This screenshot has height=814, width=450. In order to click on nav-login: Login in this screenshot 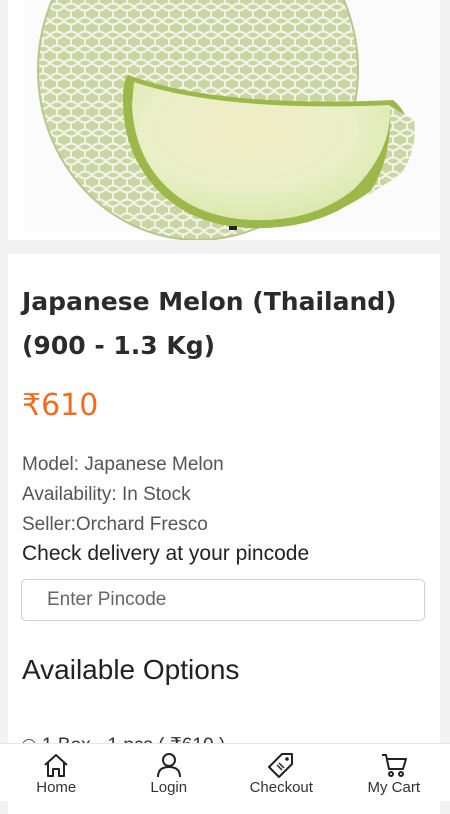, I will do `click(169, 772)`.